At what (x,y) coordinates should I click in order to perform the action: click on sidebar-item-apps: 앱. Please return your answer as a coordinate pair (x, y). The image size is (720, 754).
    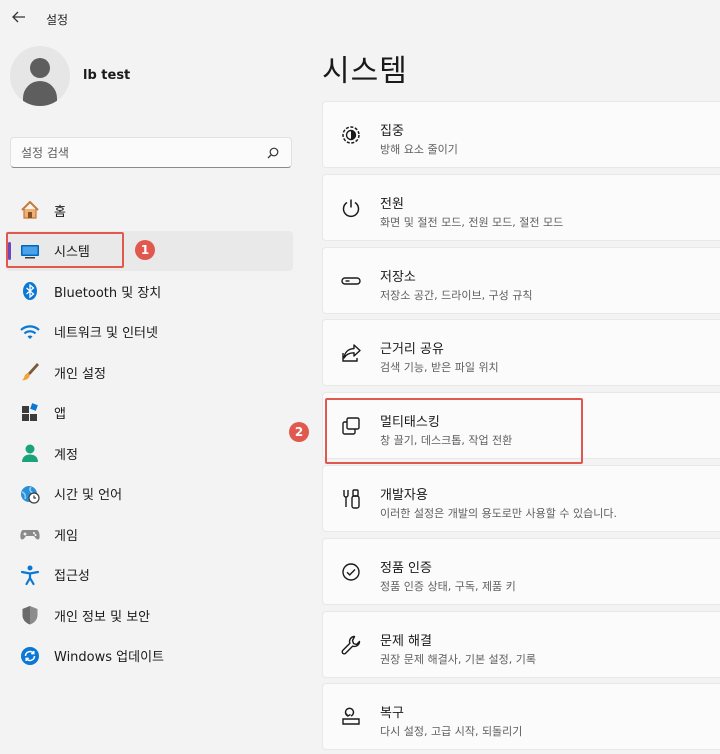
    Looking at the image, I should click on (149, 413).